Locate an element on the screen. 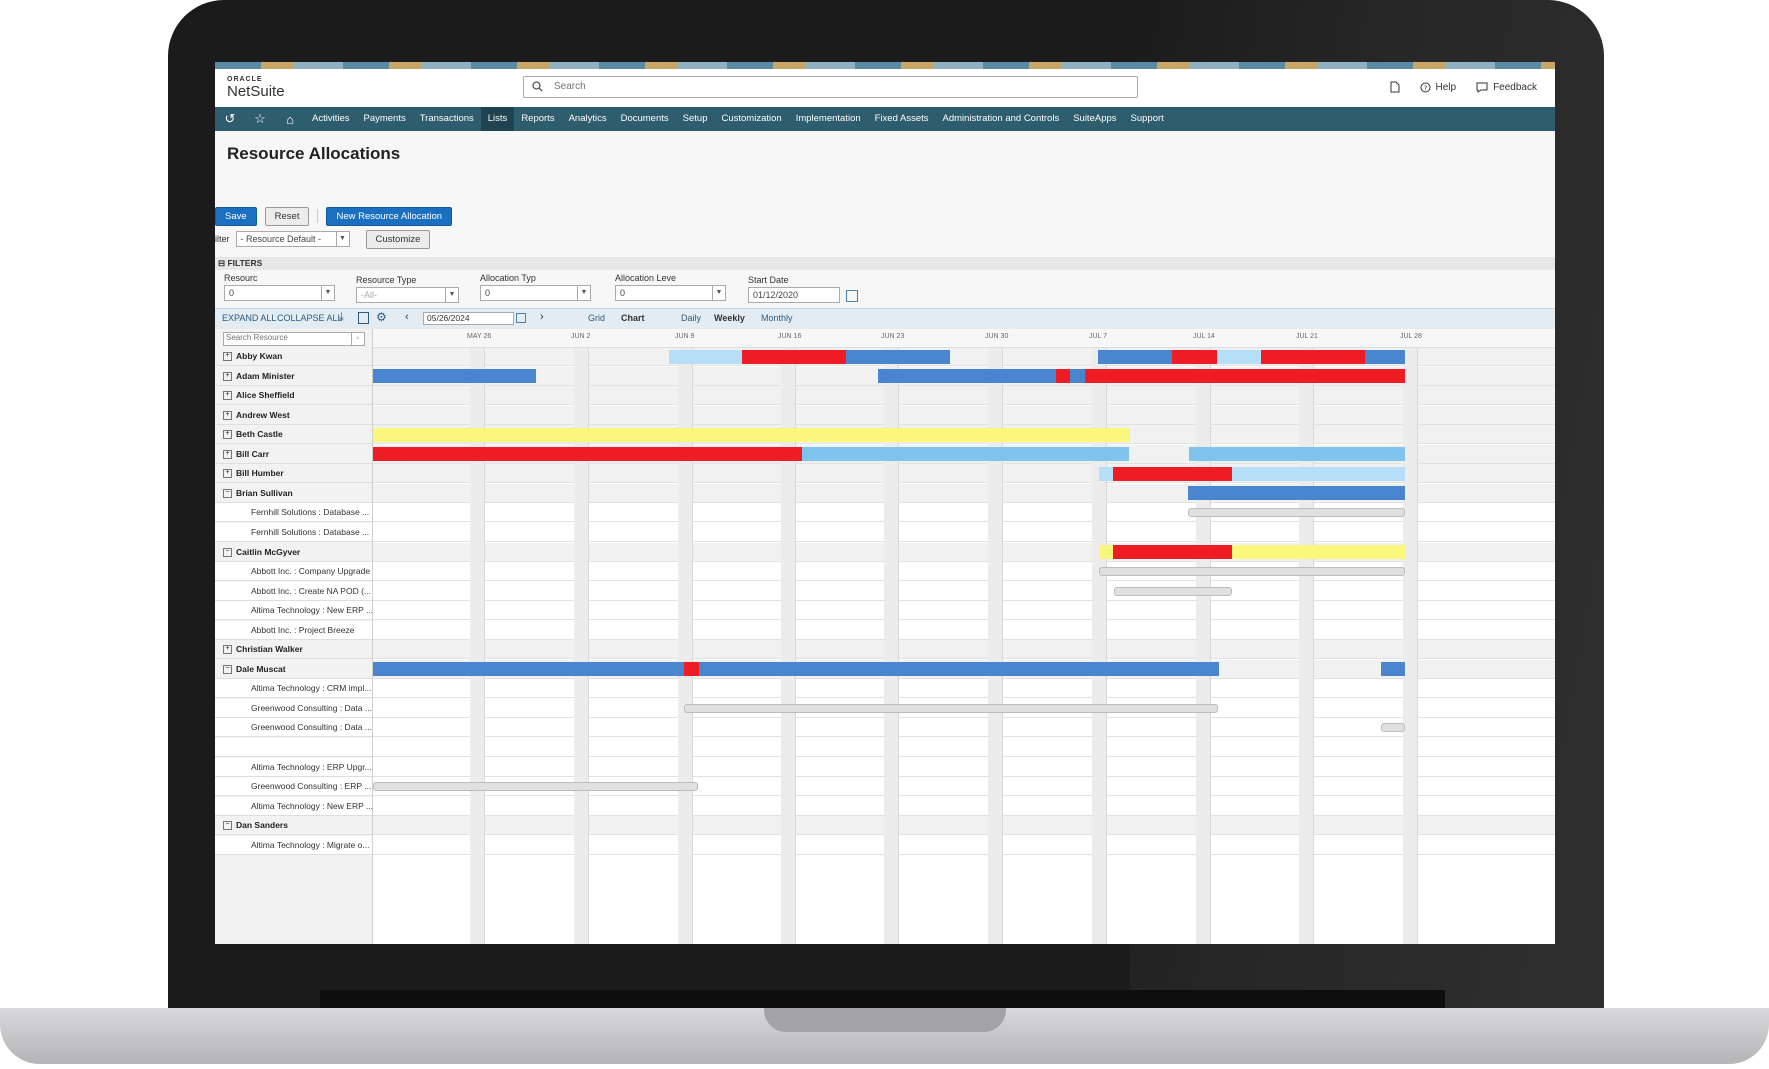 The width and height of the screenshot is (1769, 1069). resource-row: + Bill Carr is located at coordinates (293, 454).